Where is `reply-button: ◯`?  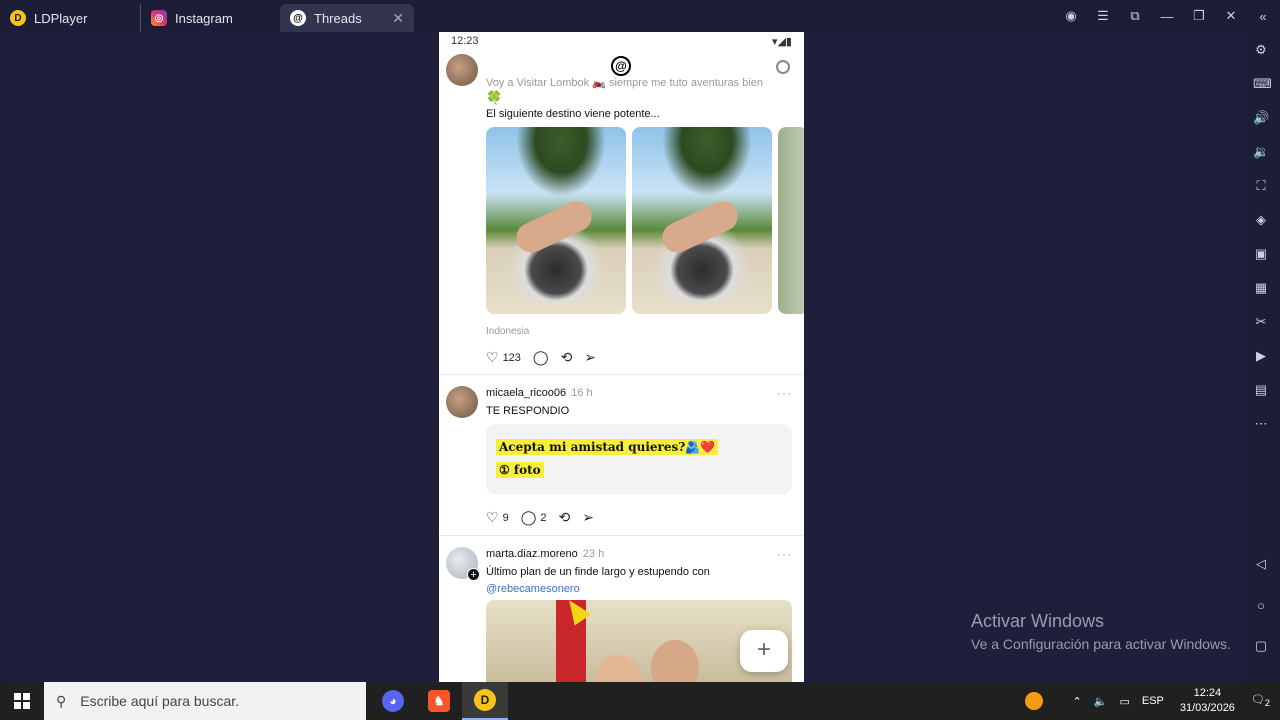 reply-button: ◯ is located at coordinates (541, 357).